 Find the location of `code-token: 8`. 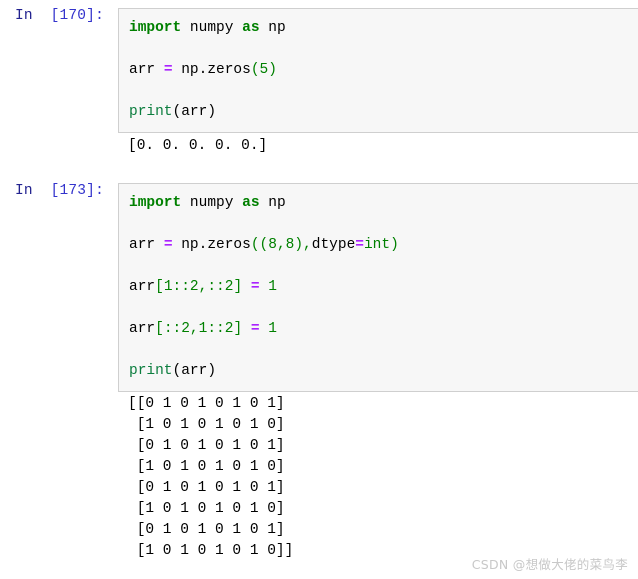

code-token: 8 is located at coordinates (272, 245).